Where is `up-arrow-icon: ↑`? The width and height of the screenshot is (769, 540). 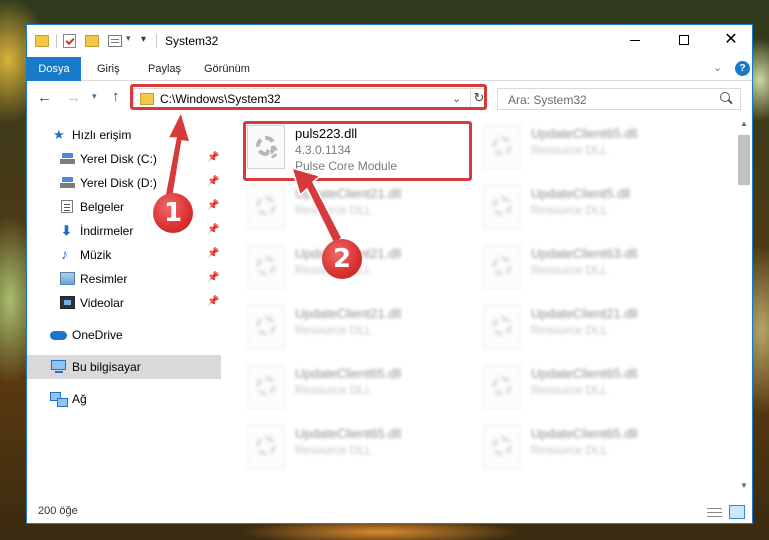
up-arrow-icon: ↑ is located at coordinates (116, 96).